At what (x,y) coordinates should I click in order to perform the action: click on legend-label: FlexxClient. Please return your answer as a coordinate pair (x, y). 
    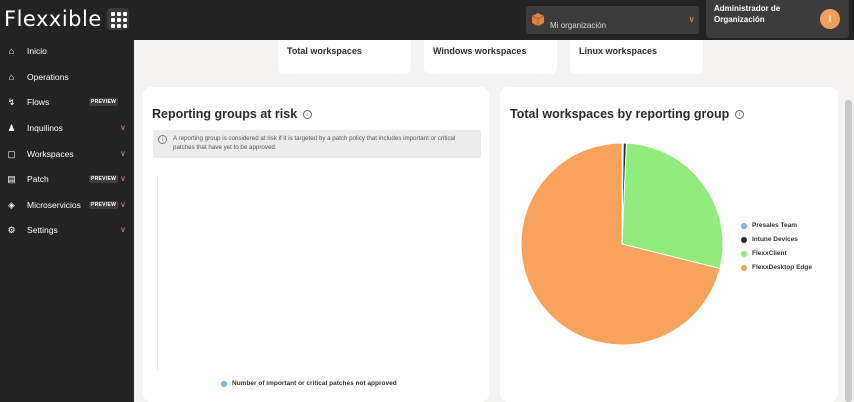
    Looking at the image, I should click on (769, 253).